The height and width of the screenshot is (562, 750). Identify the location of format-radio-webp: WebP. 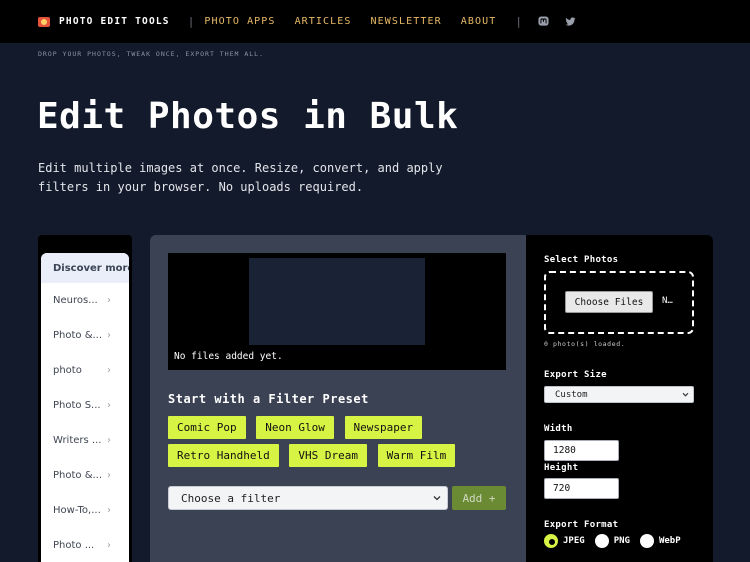
(660, 541).